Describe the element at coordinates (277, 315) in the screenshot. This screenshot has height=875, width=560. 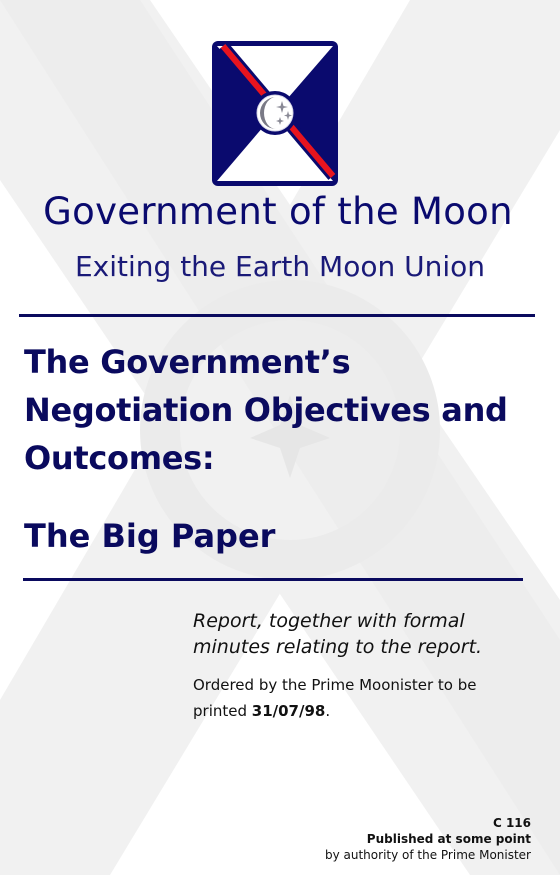
I see `top-divider` at that location.